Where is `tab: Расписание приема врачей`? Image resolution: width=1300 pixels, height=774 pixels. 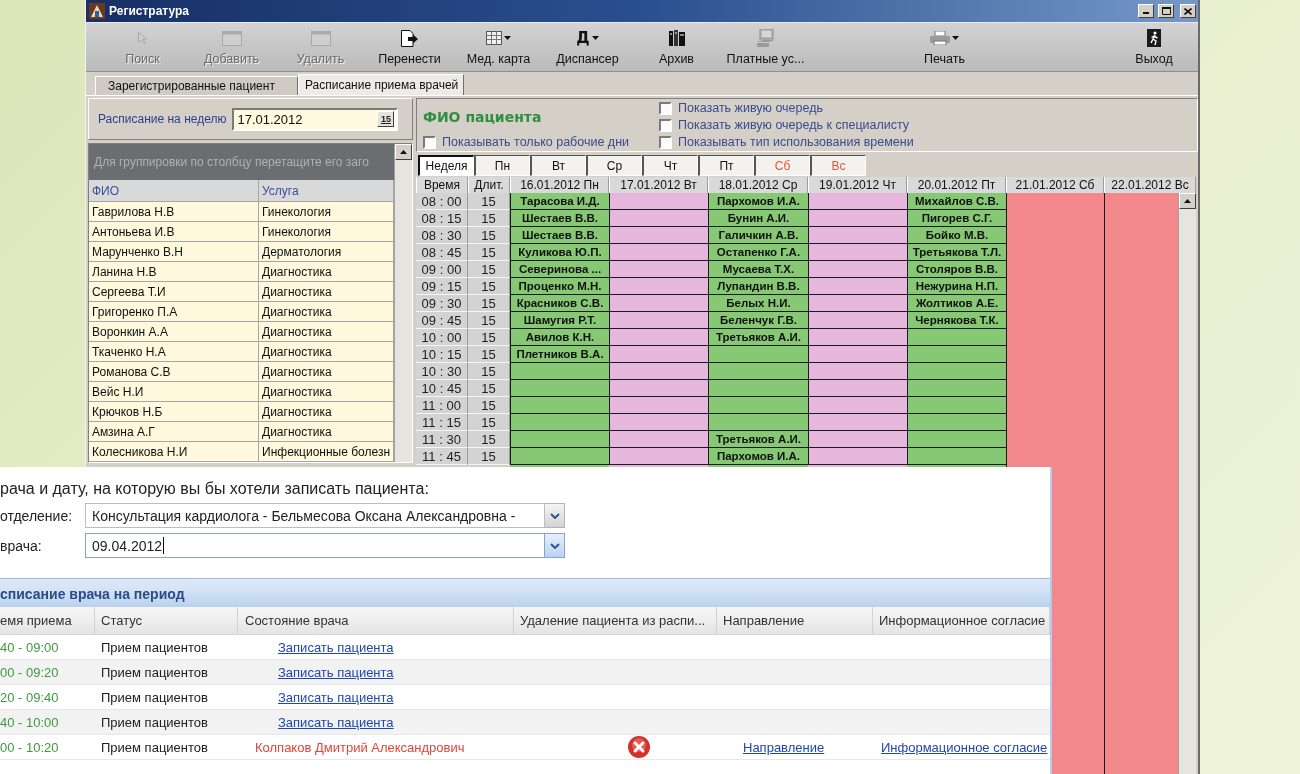
tab: Расписание приема врачей is located at coordinates (381, 84).